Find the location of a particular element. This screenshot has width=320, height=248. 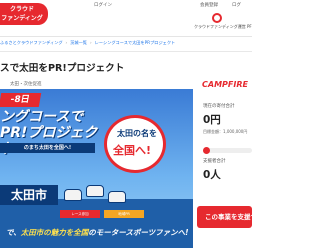

bubble-line-1: 太田の名を is located at coordinates (137, 133).